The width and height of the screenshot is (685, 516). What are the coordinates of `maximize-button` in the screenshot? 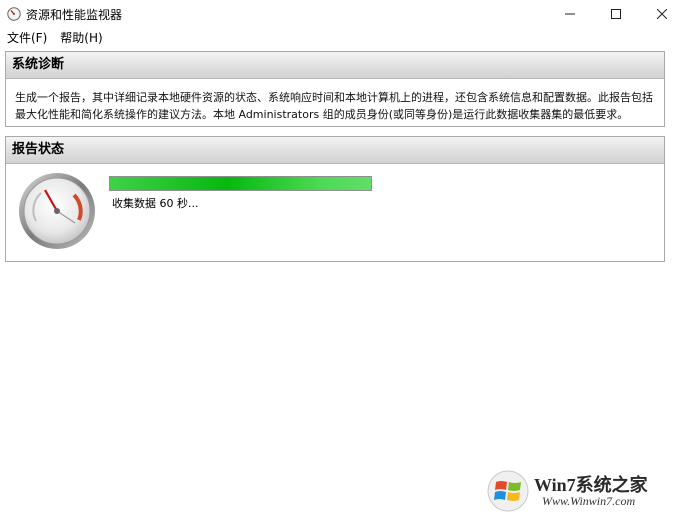 It's located at (616, 14).